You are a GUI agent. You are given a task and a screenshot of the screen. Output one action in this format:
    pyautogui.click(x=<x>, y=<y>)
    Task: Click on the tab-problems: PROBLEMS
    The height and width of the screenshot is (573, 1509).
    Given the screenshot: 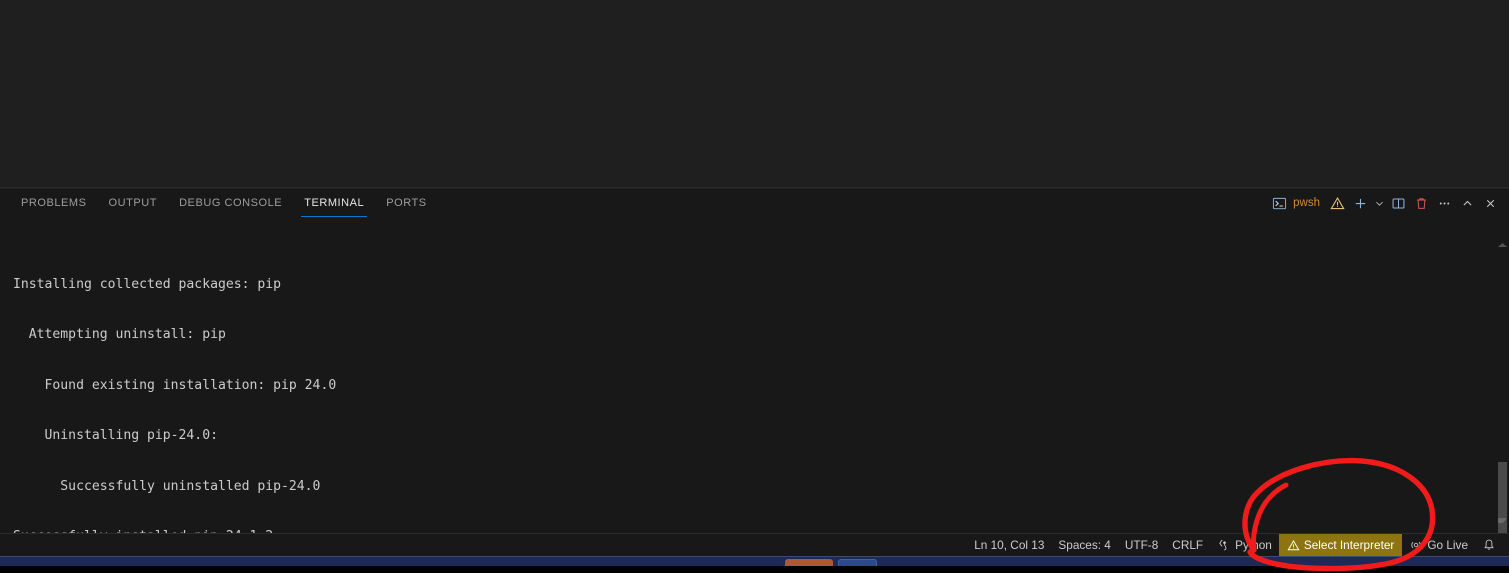 What is the action you would take?
    pyautogui.click(x=54, y=203)
    